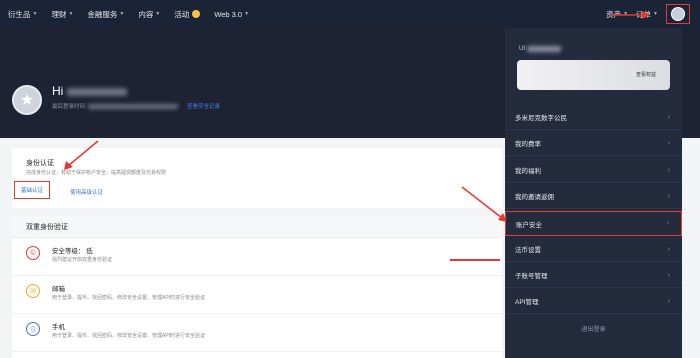 Image resolution: width=700 pixels, height=358 pixels. What do you see at coordinates (146, 14) in the screenshot?
I see `nav-content-label: 内容` at bounding box center [146, 14].